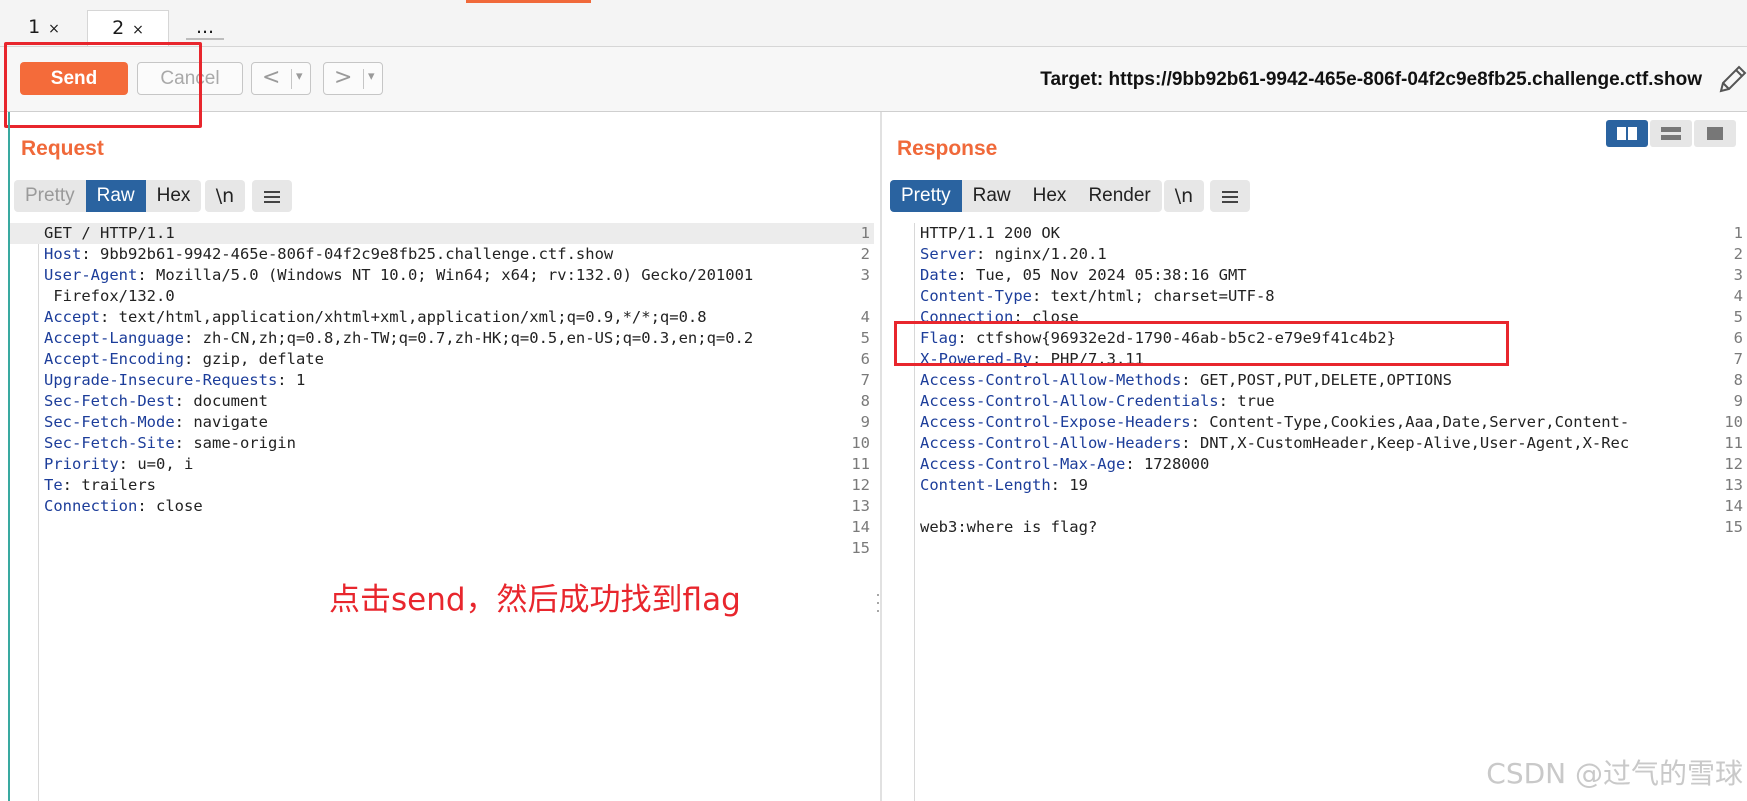  I want to click on header-value: : document, so click(221, 401).